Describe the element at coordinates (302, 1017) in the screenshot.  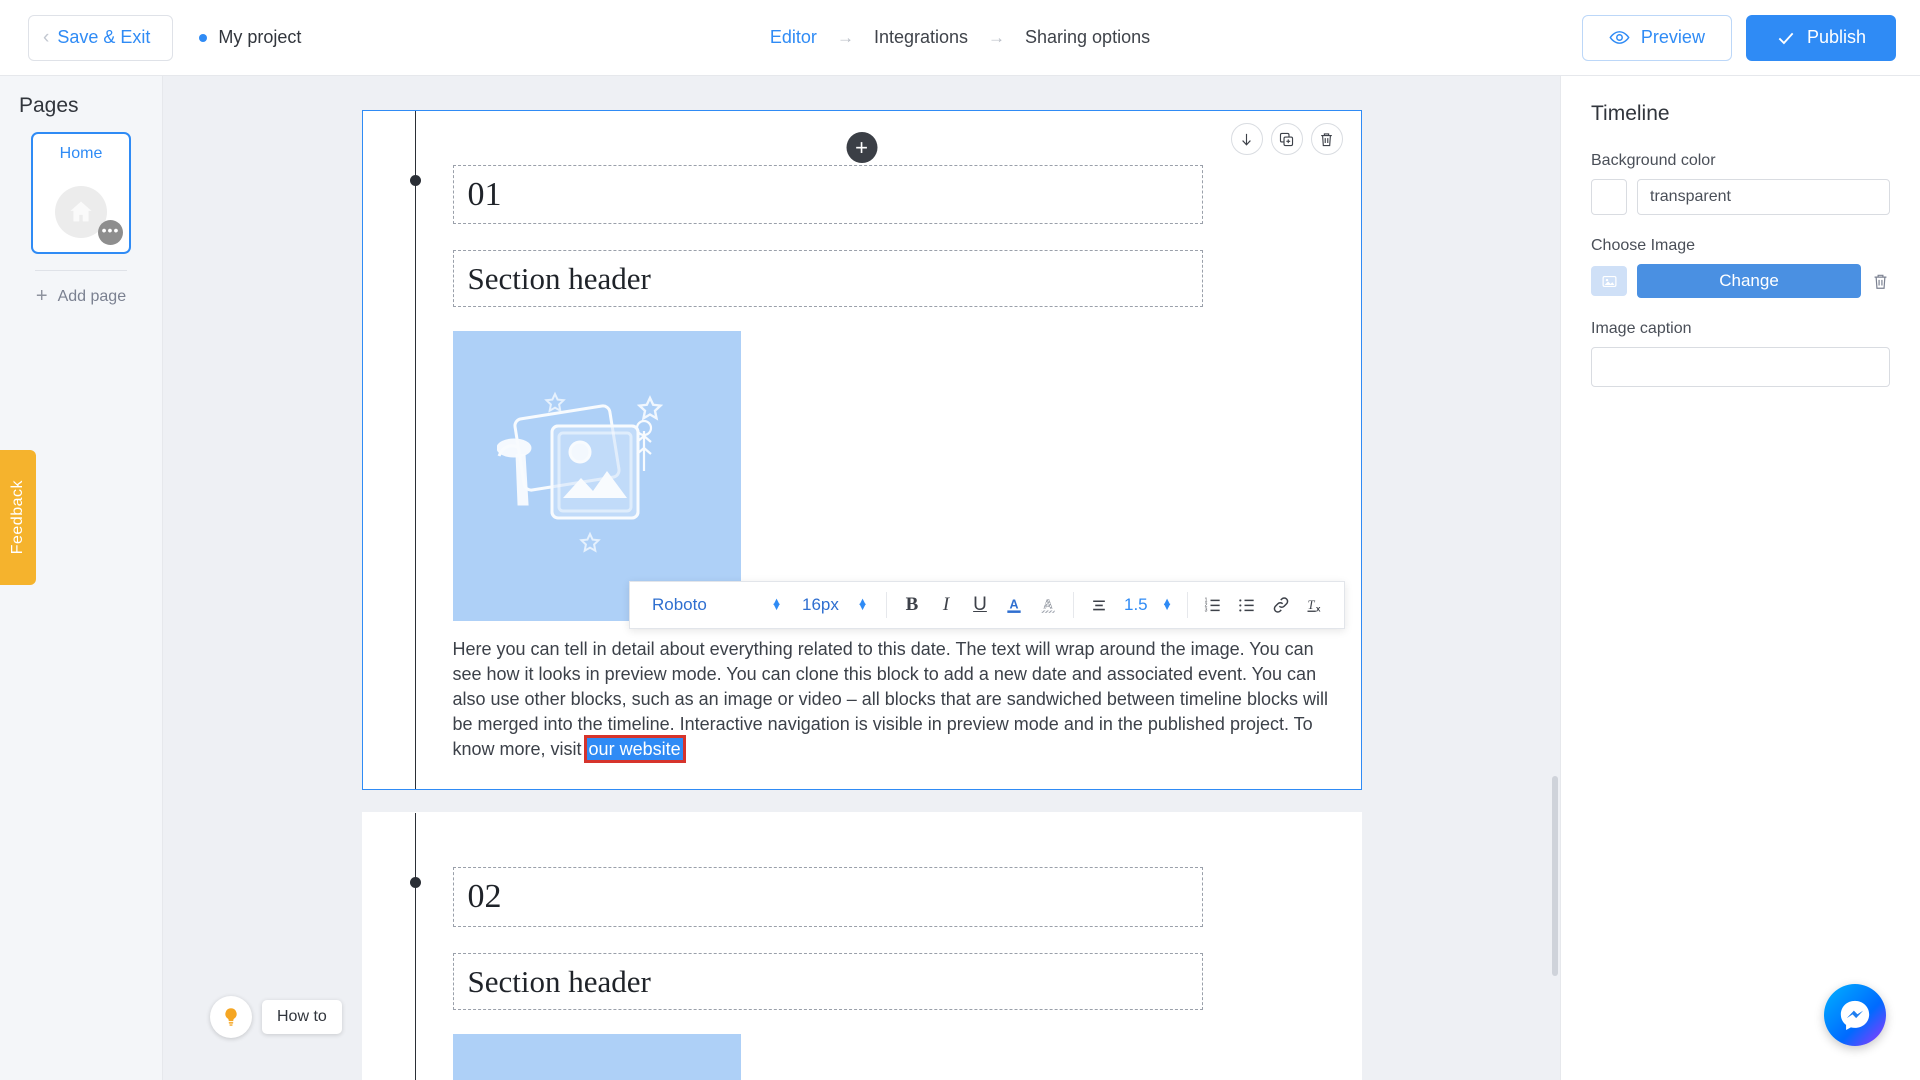
I see `how-to-label: How to` at that location.